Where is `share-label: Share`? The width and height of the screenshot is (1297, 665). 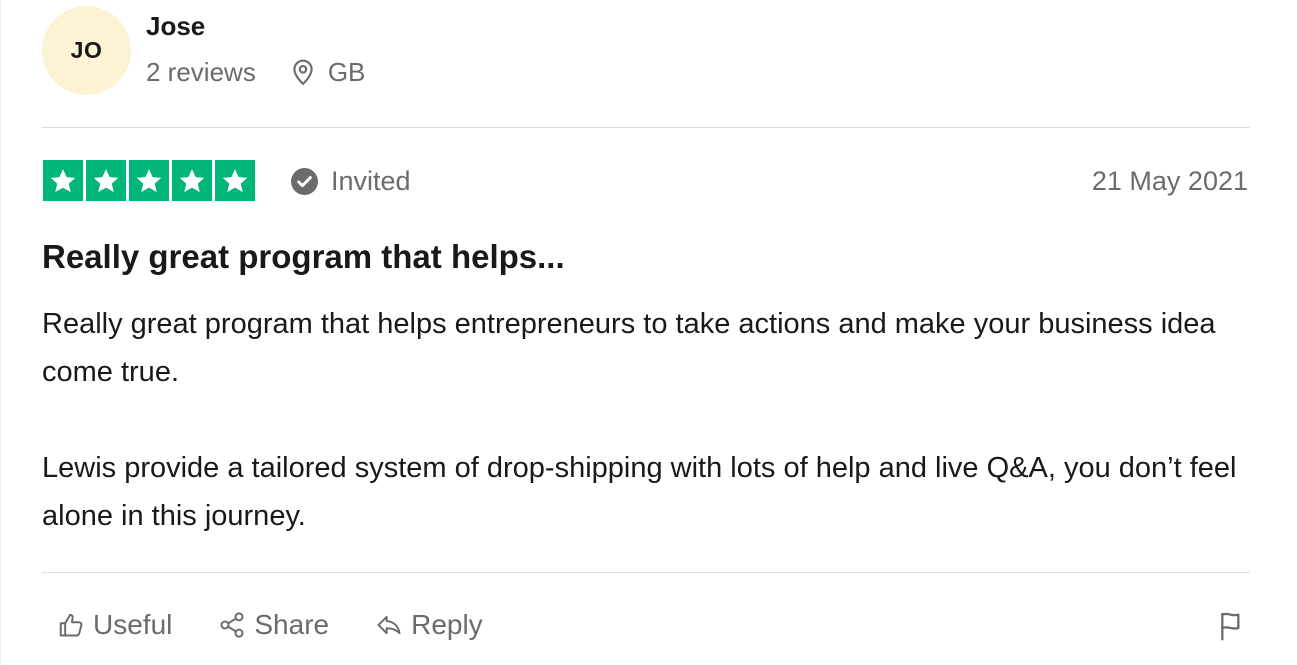
share-label: Share is located at coordinates (292, 624).